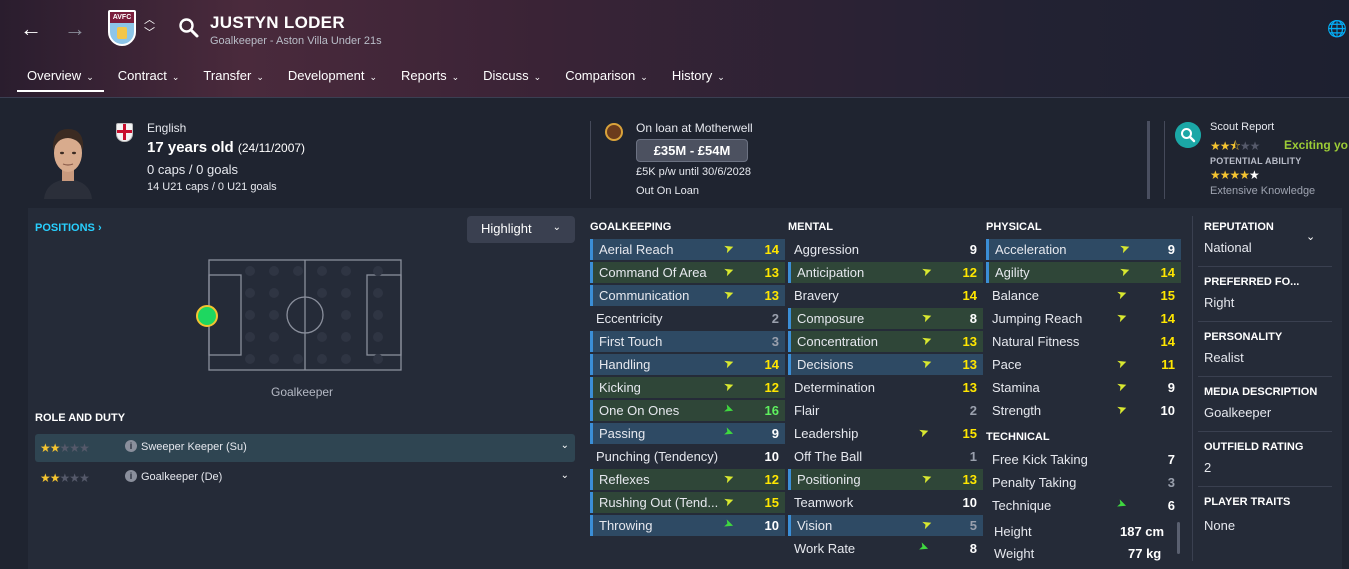 The image size is (1349, 569). I want to click on highlight-dropdown: Highlight ⌄, so click(521, 229).